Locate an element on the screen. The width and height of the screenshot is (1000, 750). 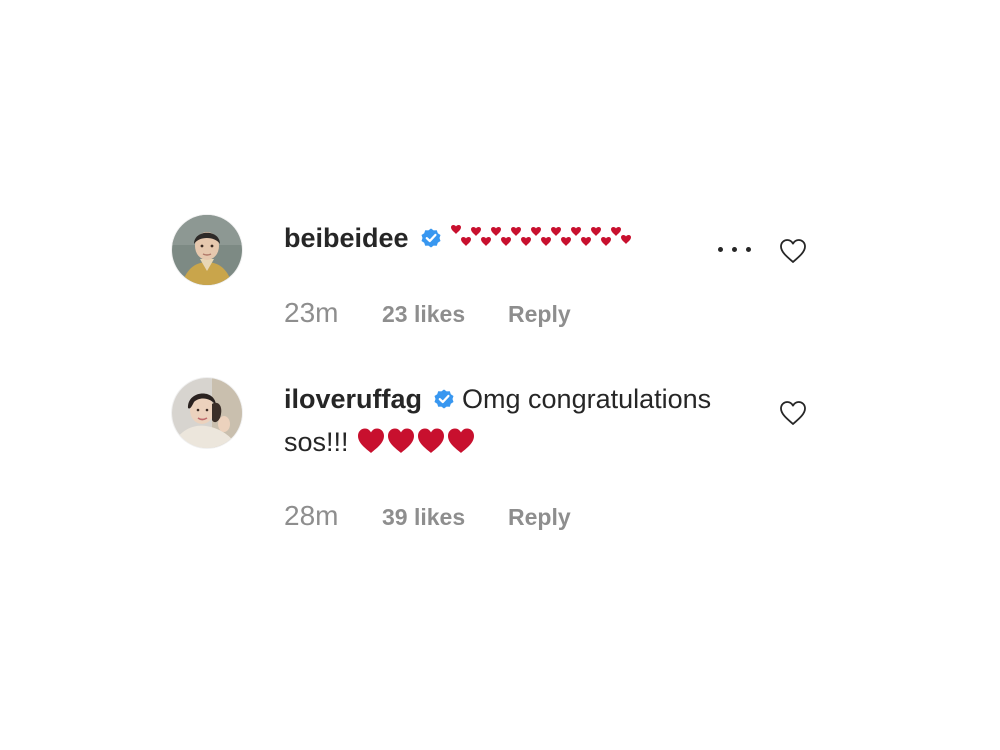
comment-content: beibeidee is located at coordinates (514, 239).